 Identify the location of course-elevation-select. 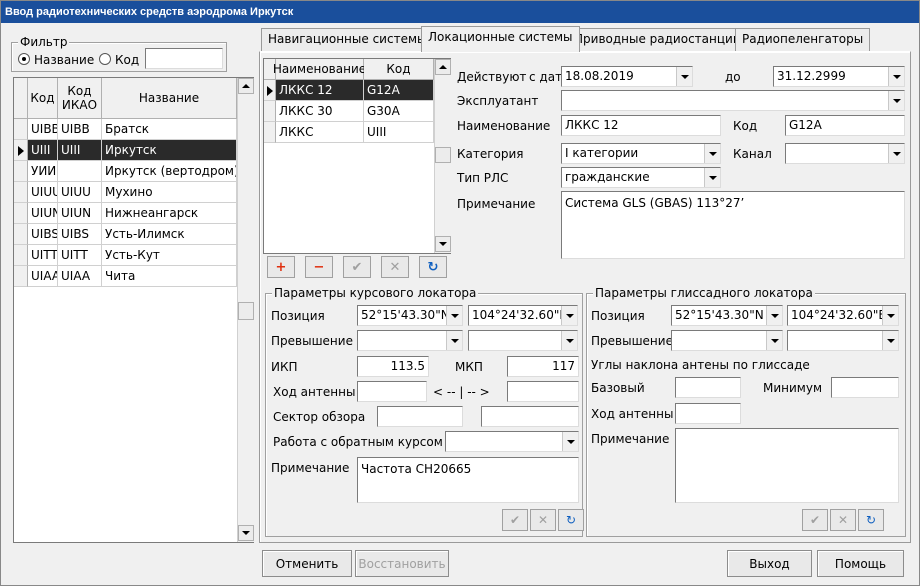
(410, 340).